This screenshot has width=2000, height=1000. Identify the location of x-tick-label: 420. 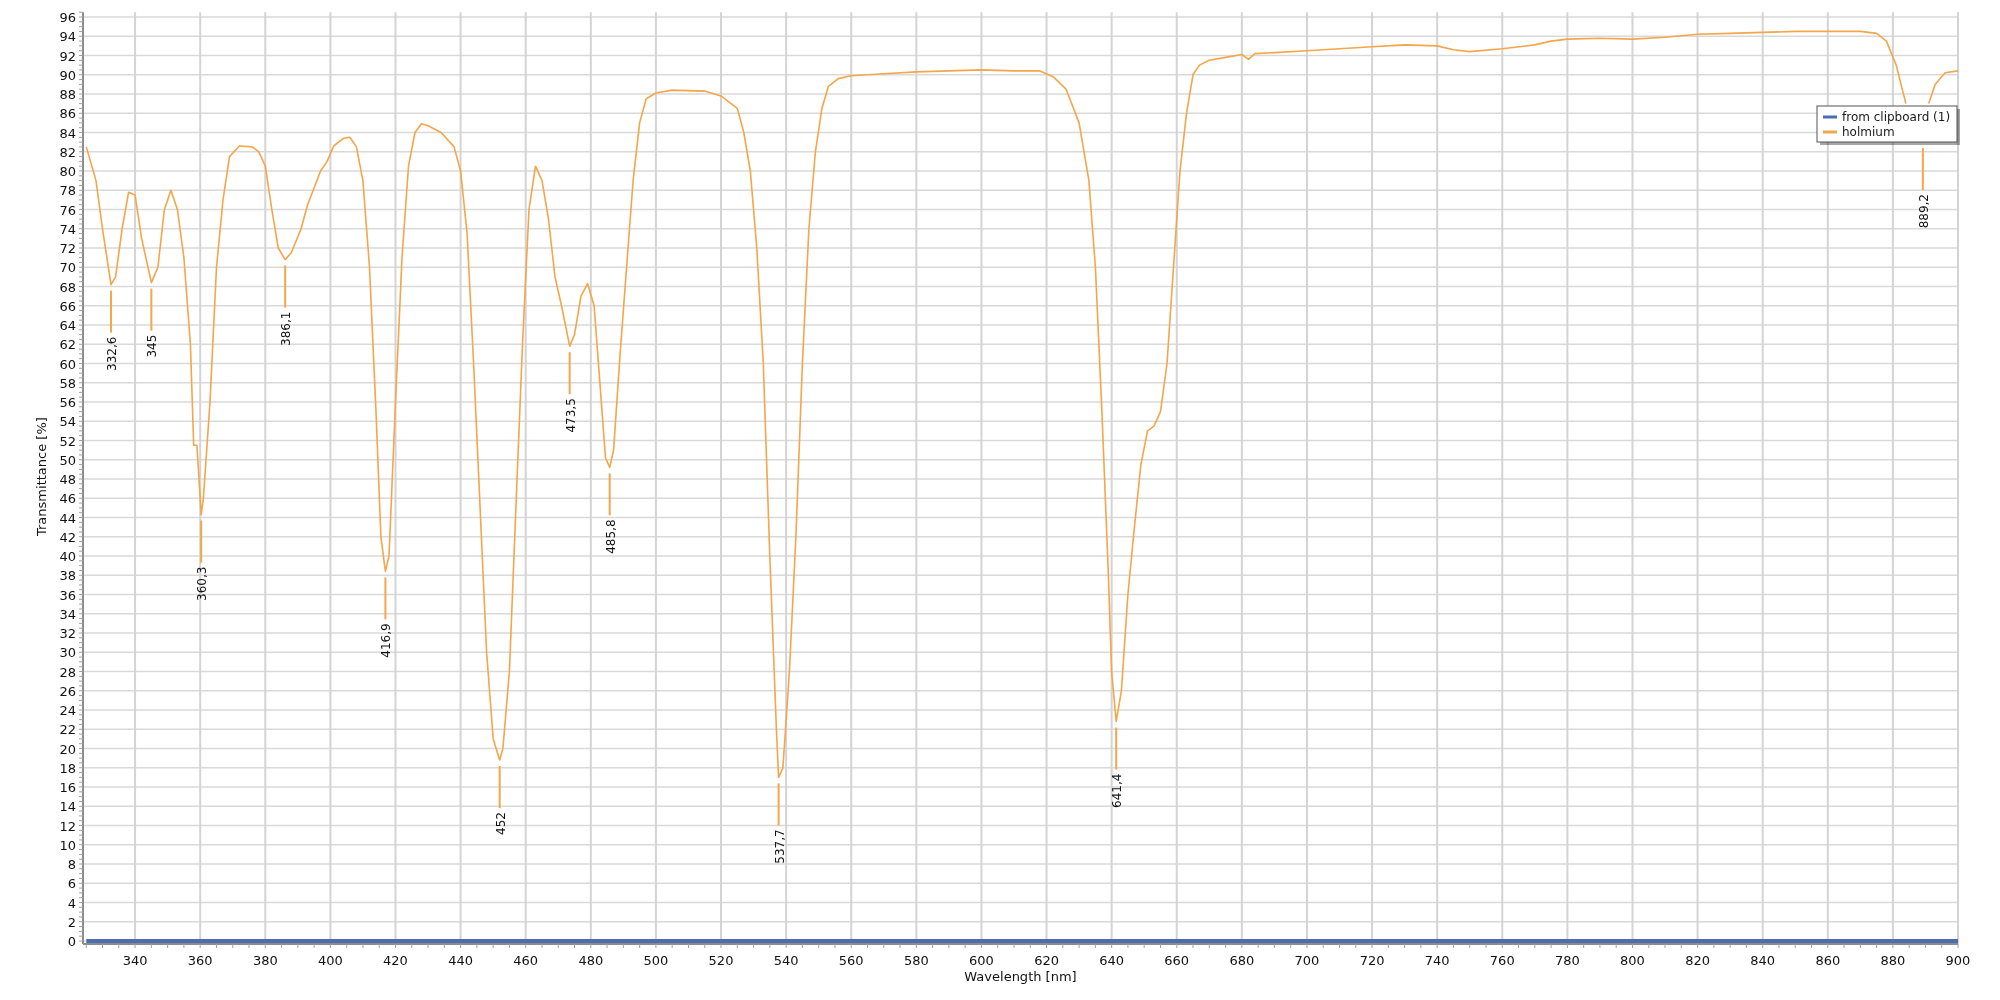
(395, 960).